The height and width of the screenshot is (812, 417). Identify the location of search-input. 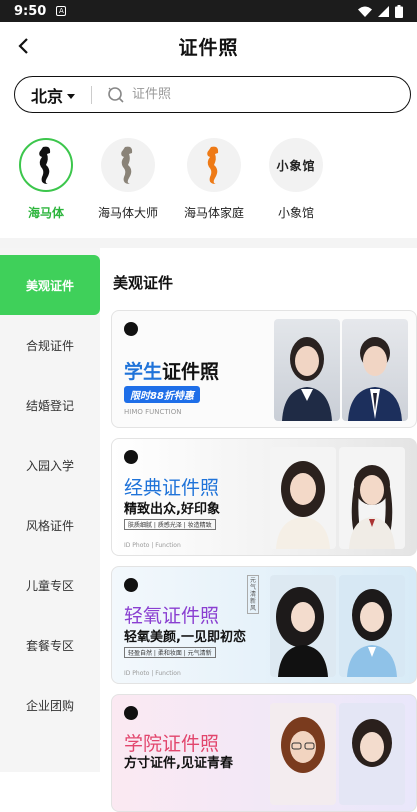
(247, 94).